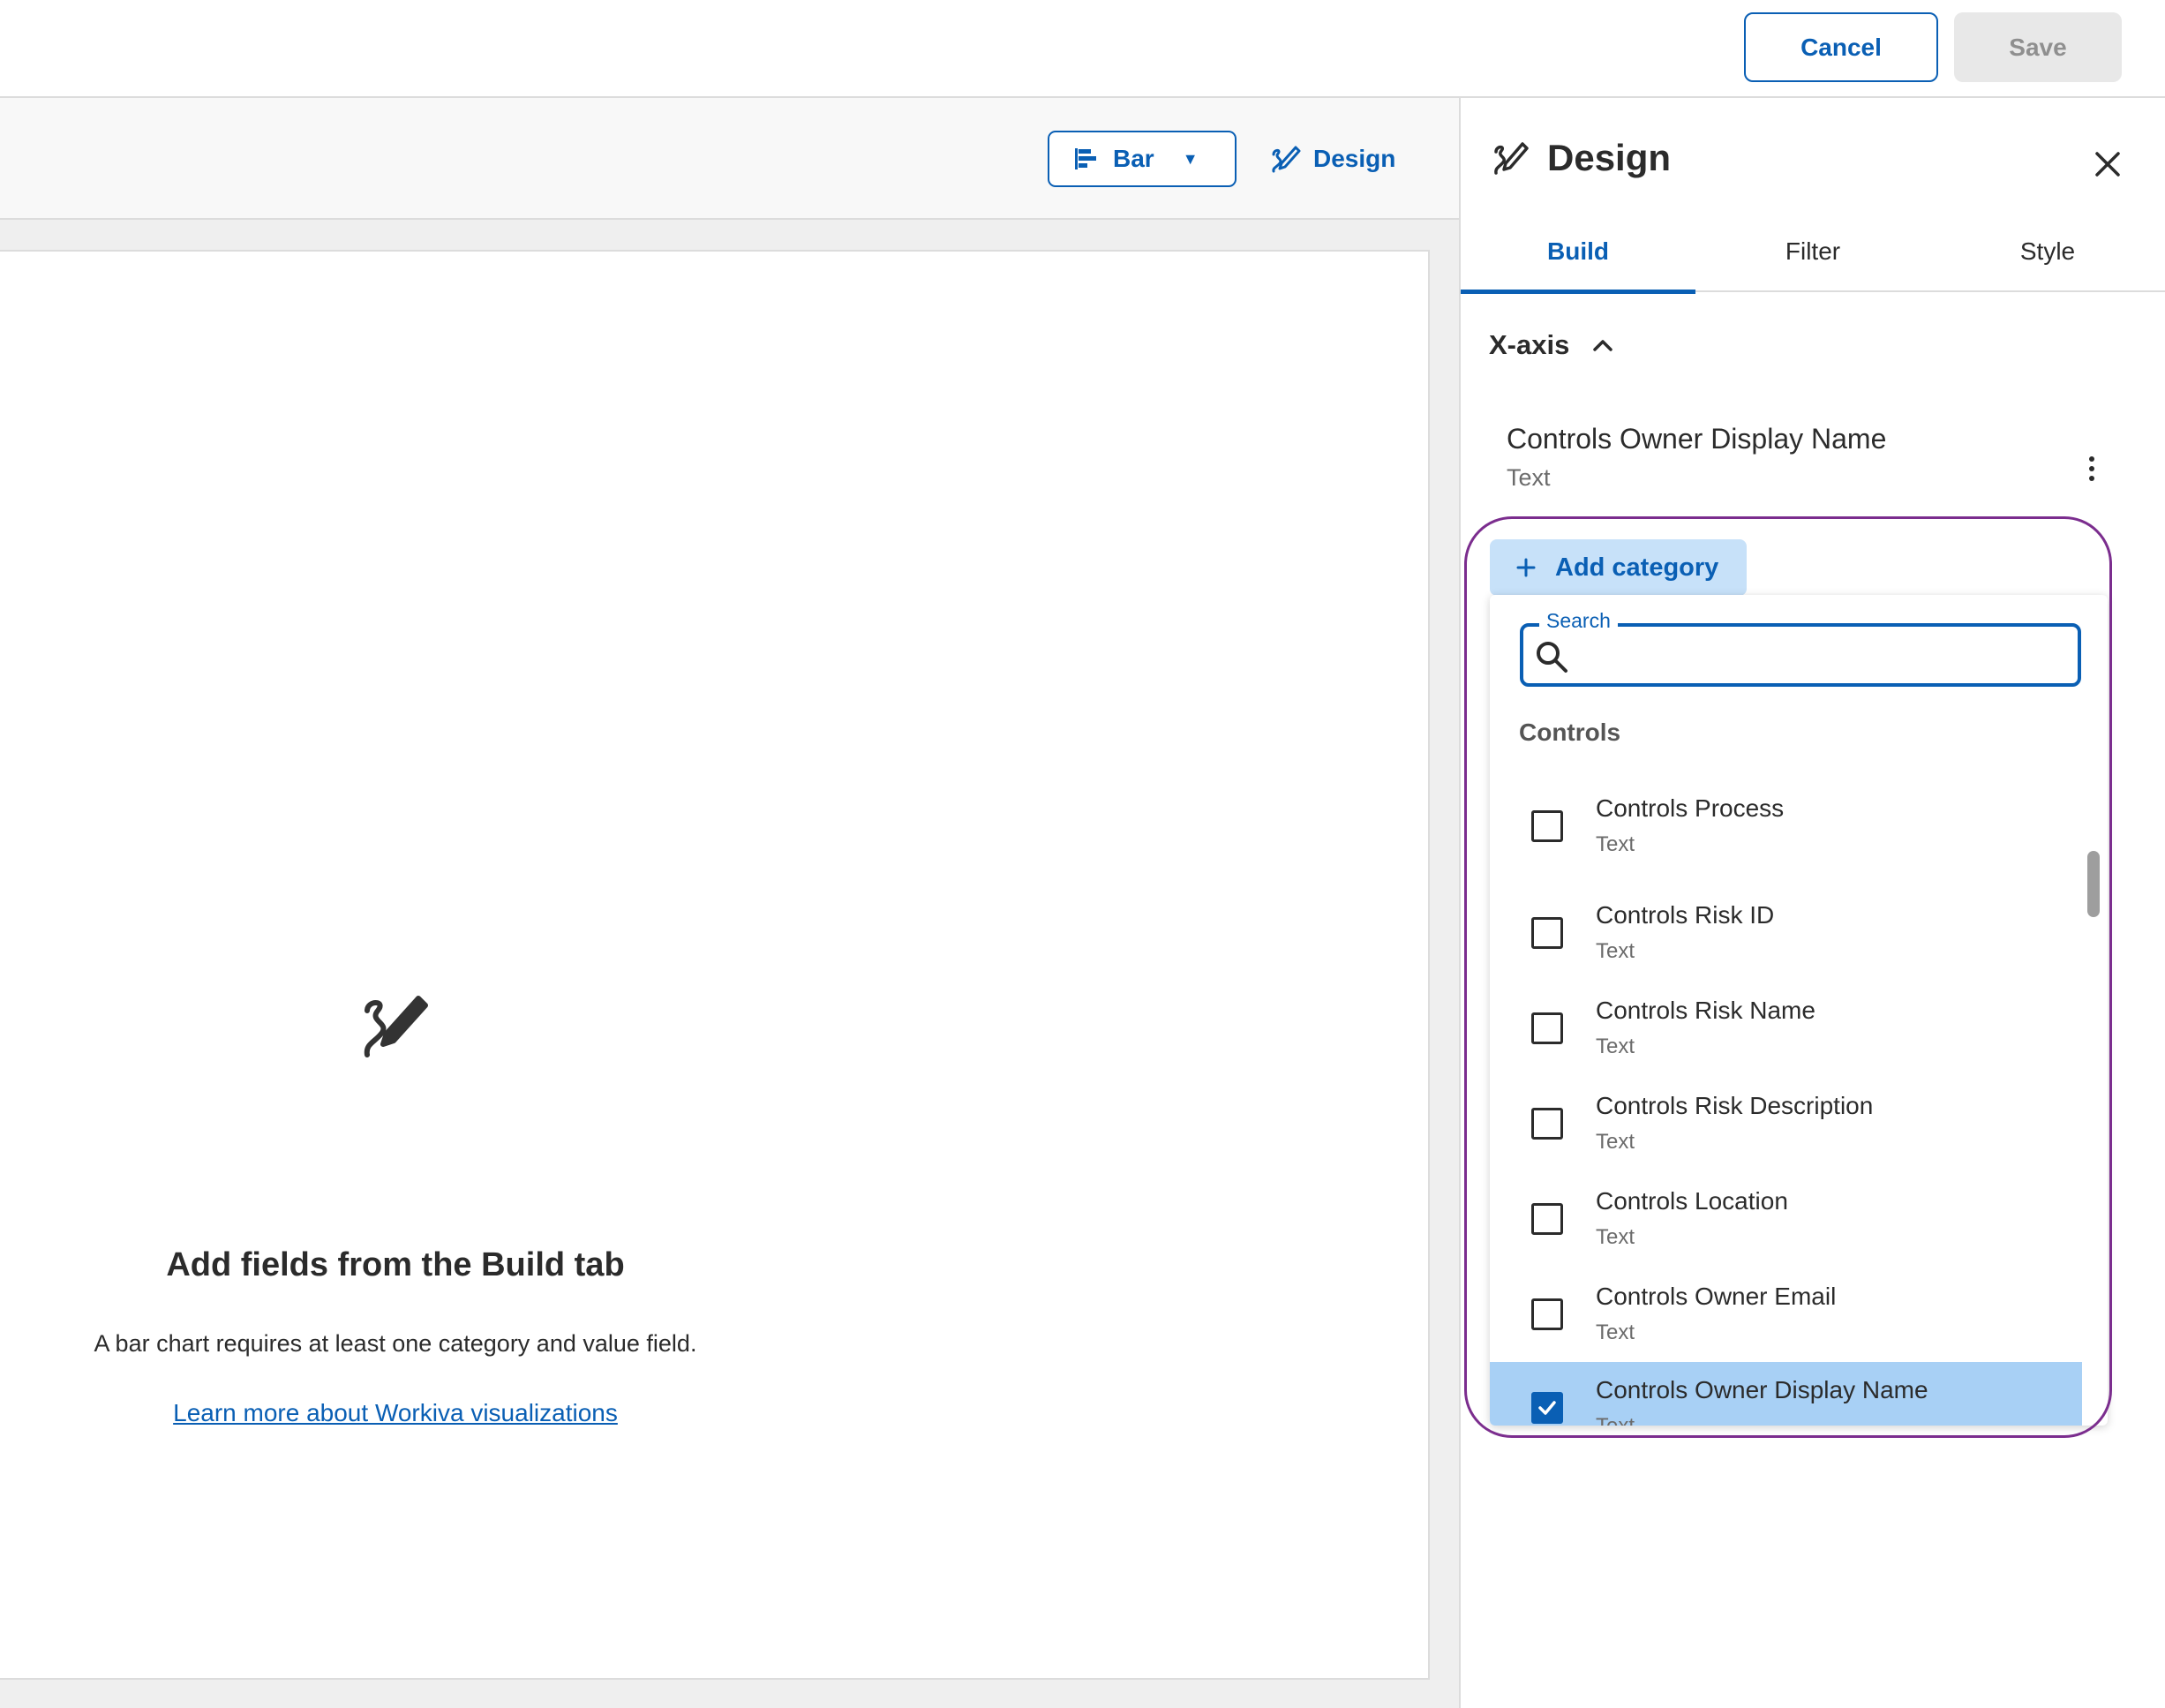 The height and width of the screenshot is (1708, 2165). I want to click on option-name: Controls Risk ID, so click(1685, 915).